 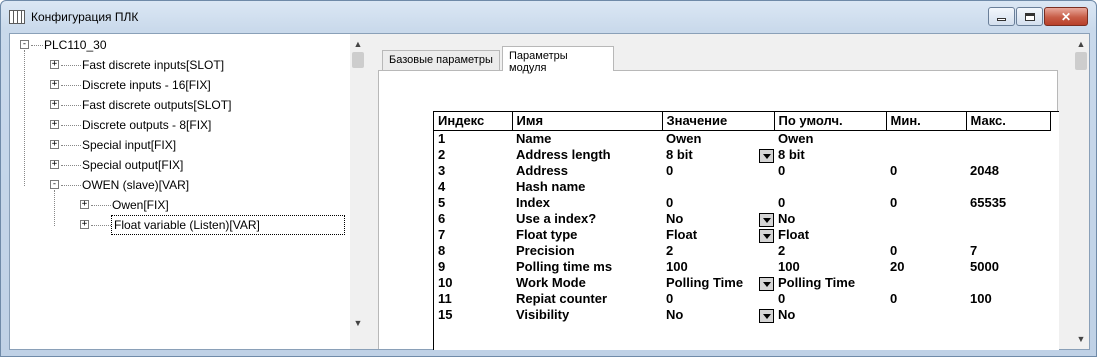 I want to click on cell-name: Precision, so click(x=587, y=250).